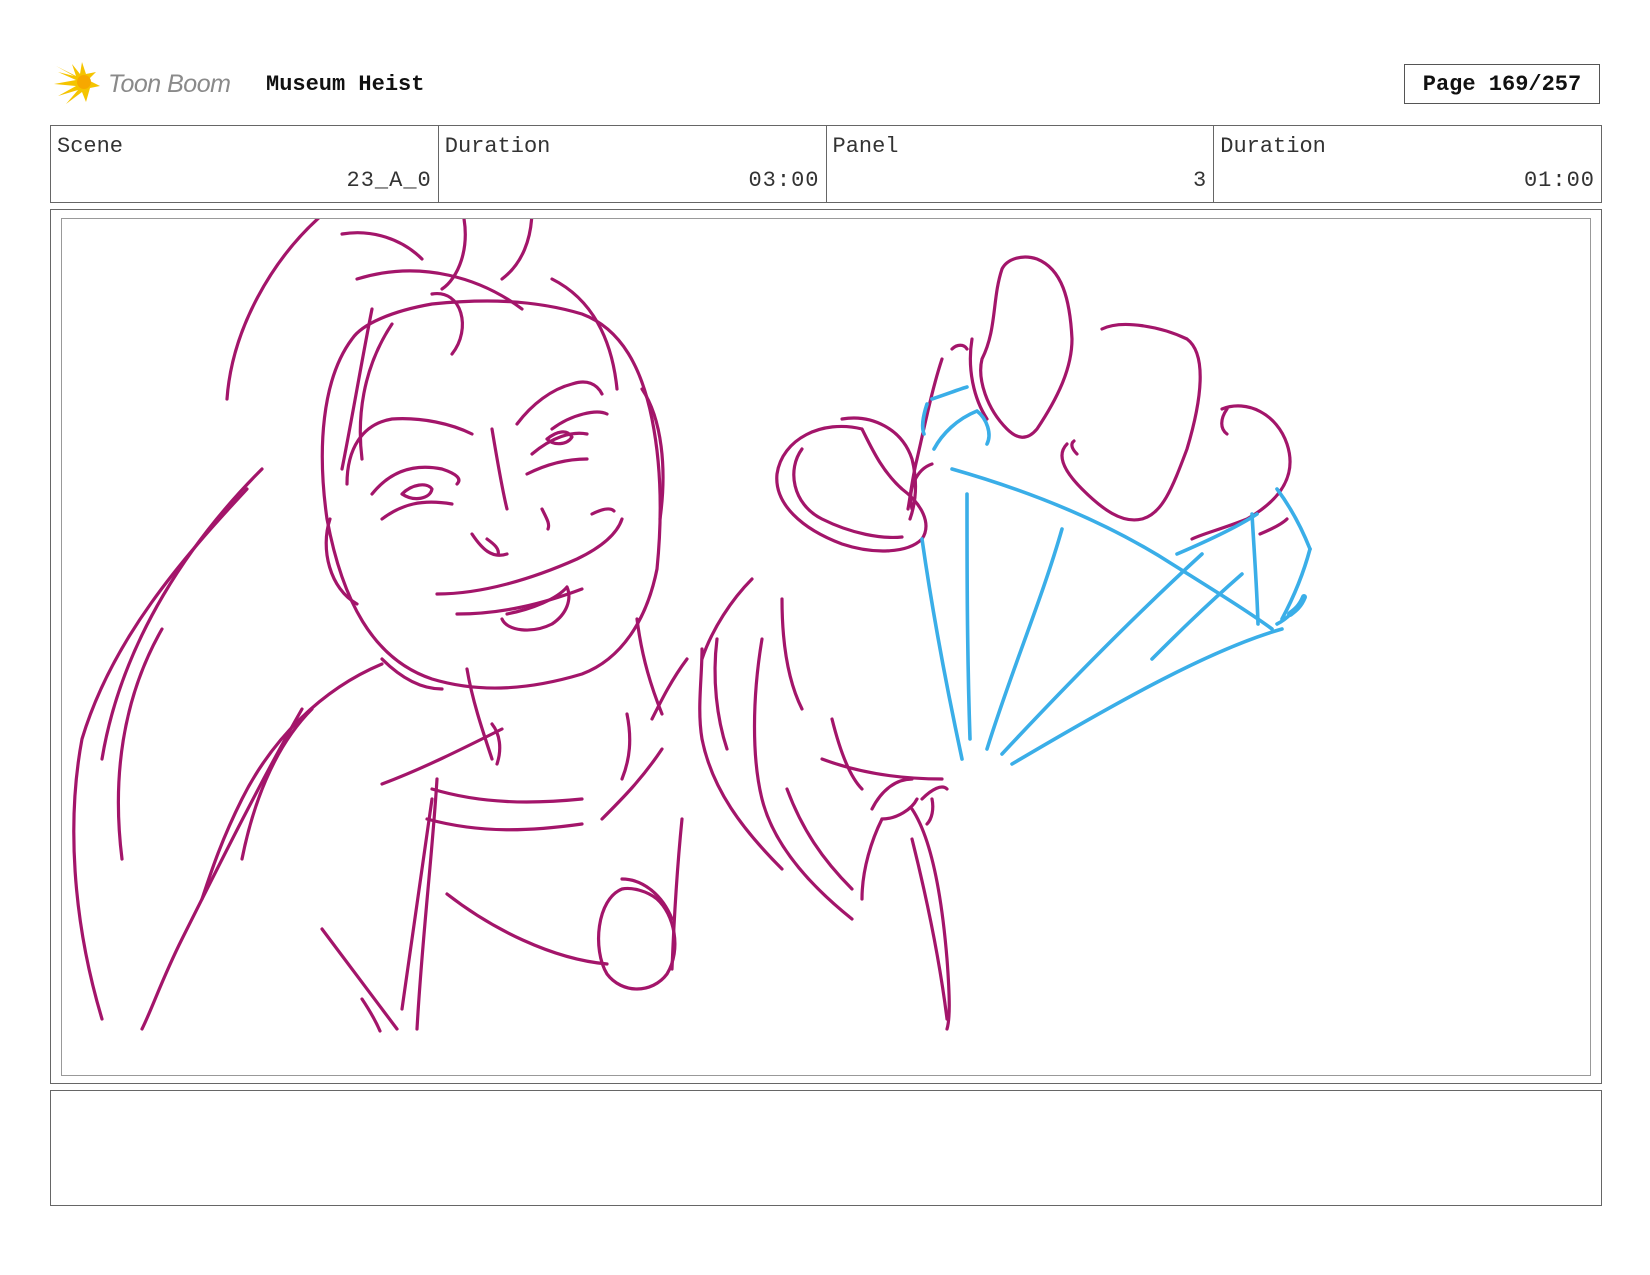 The width and height of the screenshot is (1650, 1275). I want to click on panel-cell: Panel 3, so click(1021, 164).